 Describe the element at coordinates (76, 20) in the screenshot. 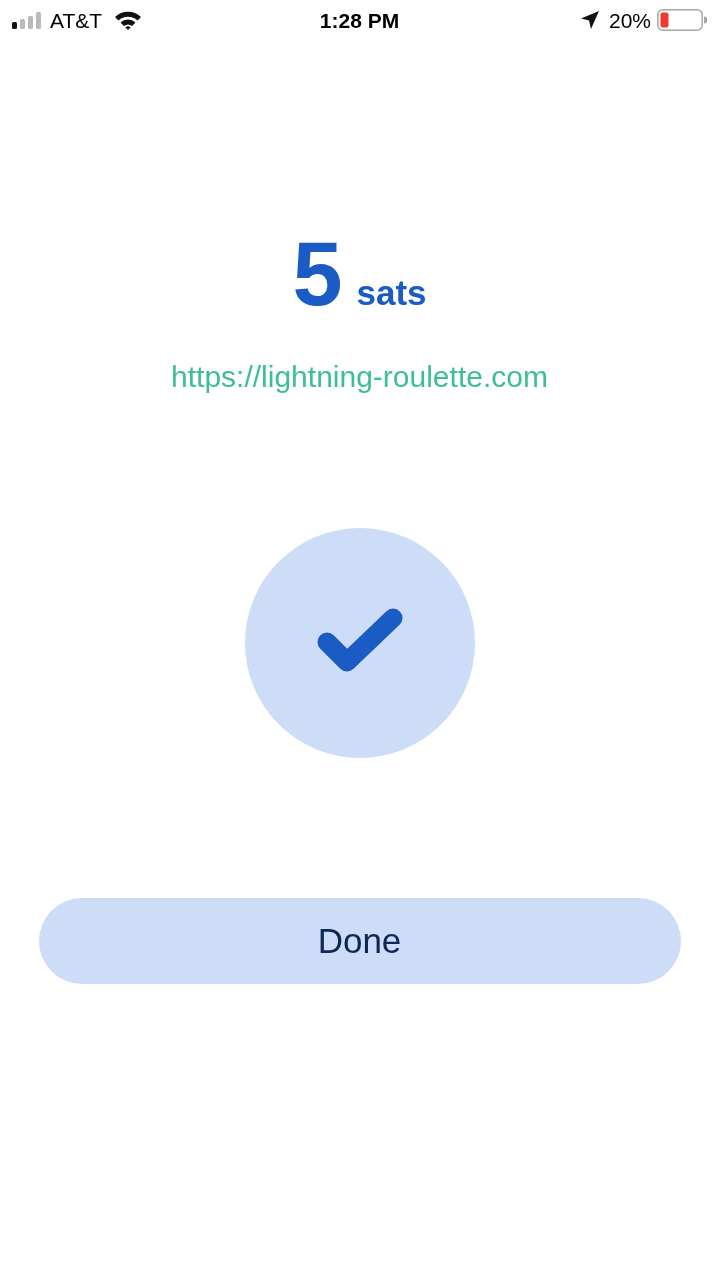

I see `carrier-name: AT&T` at that location.